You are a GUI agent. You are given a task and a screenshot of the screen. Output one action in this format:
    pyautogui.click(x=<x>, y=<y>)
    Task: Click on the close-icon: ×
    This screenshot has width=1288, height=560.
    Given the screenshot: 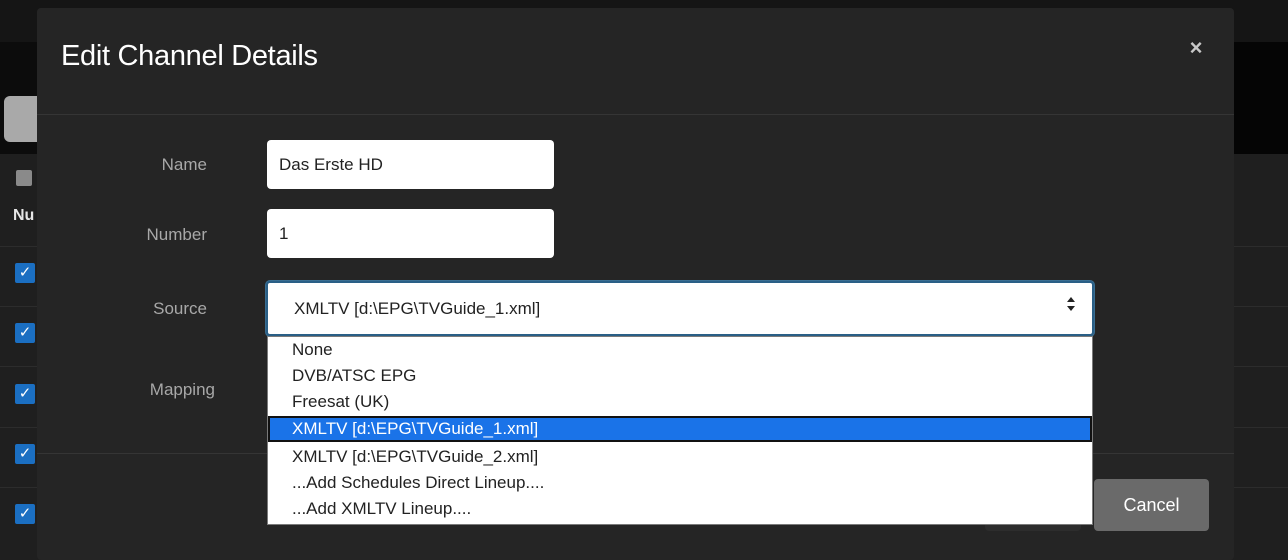 What is the action you would take?
    pyautogui.click(x=1196, y=48)
    